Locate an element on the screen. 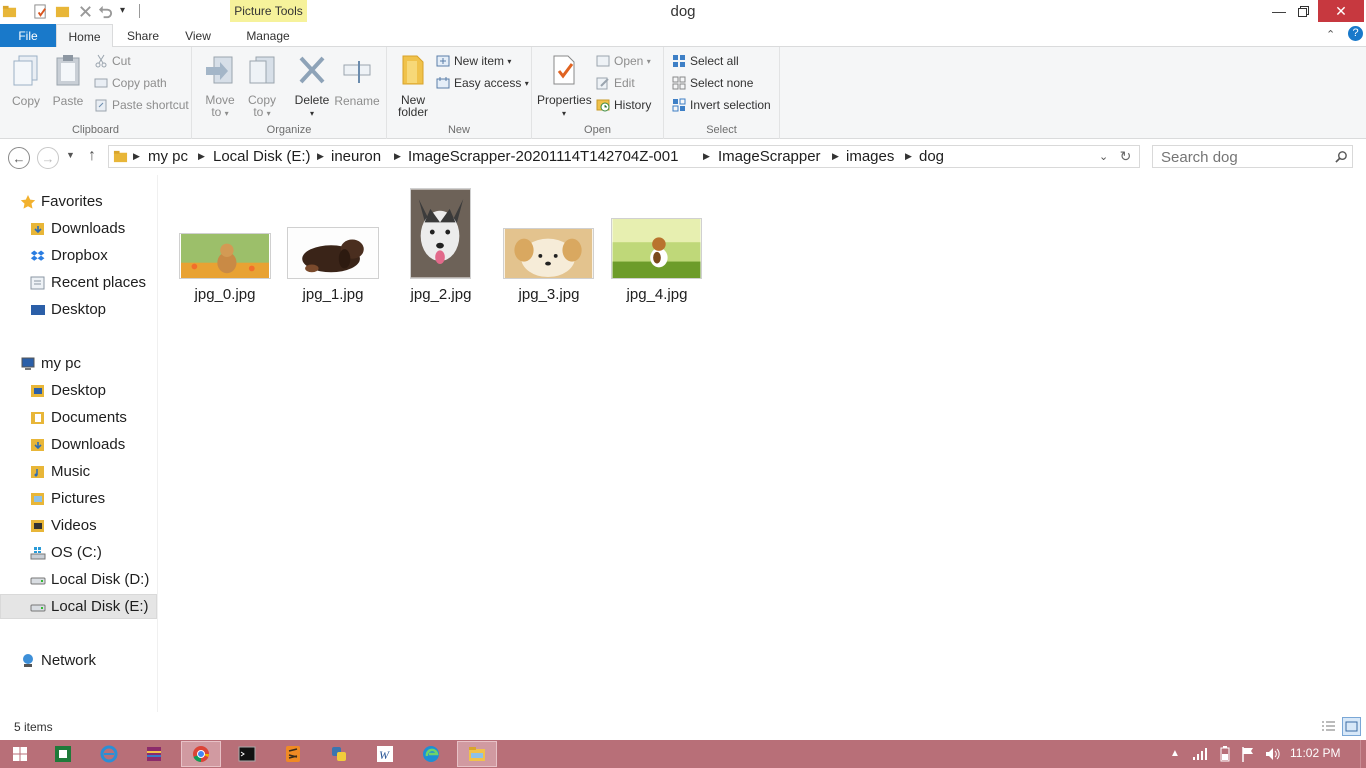 The width and height of the screenshot is (1366, 768). breadcrumb-imagescrapper: ImageScrapper is located at coordinates (769, 156).